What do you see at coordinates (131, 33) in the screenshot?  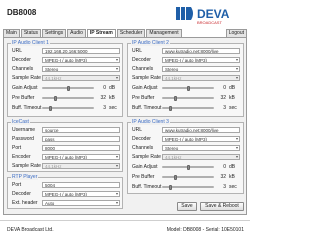 I see `tab-scheduler: Scheduler` at bounding box center [131, 33].